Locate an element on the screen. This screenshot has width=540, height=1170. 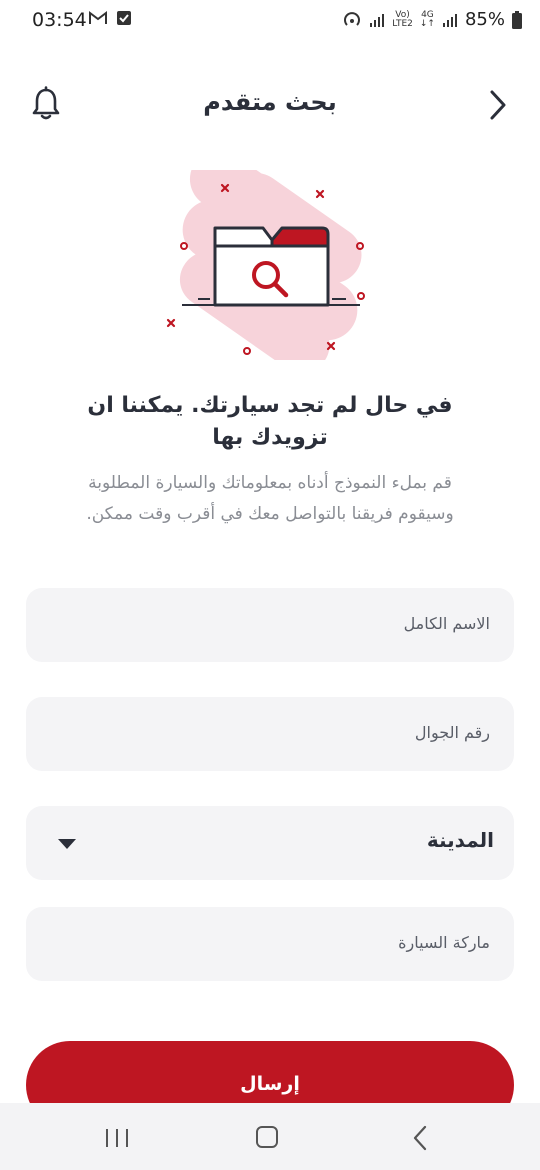
recent-apps-icon is located at coordinates (117, 1138).